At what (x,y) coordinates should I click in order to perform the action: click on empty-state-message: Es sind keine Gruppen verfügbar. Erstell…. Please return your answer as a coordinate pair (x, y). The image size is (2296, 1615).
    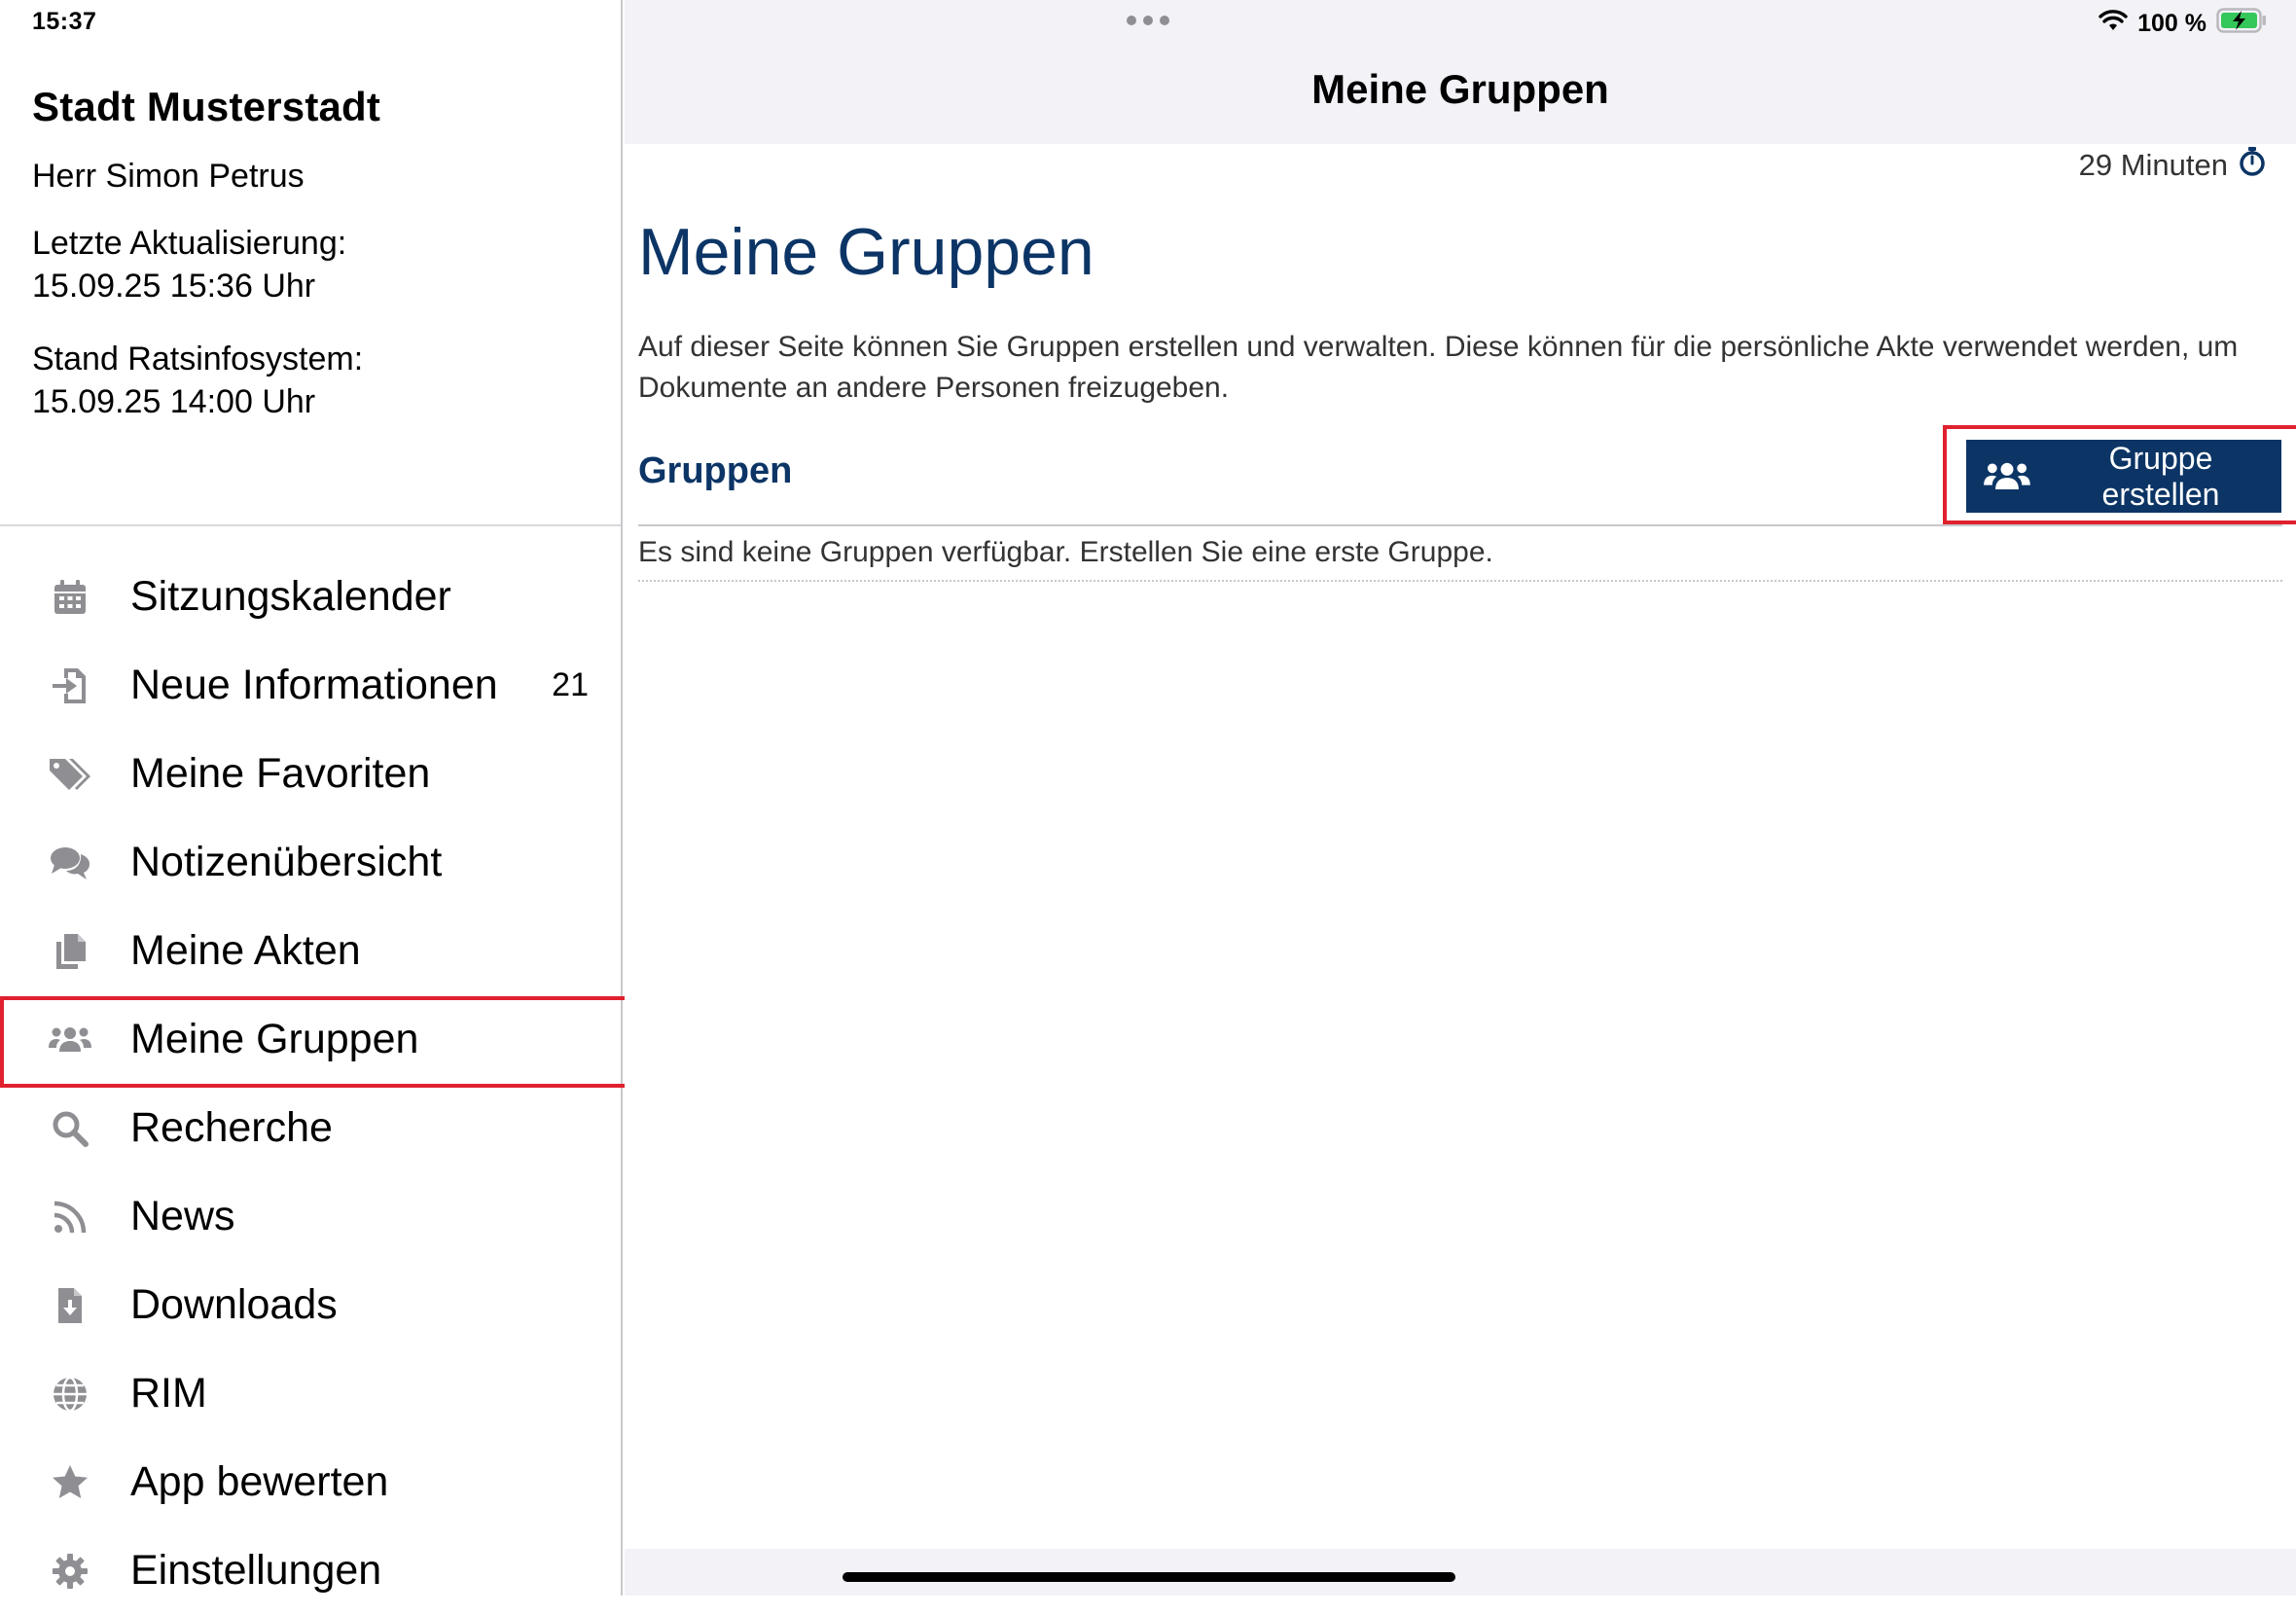
    Looking at the image, I should click on (1065, 552).